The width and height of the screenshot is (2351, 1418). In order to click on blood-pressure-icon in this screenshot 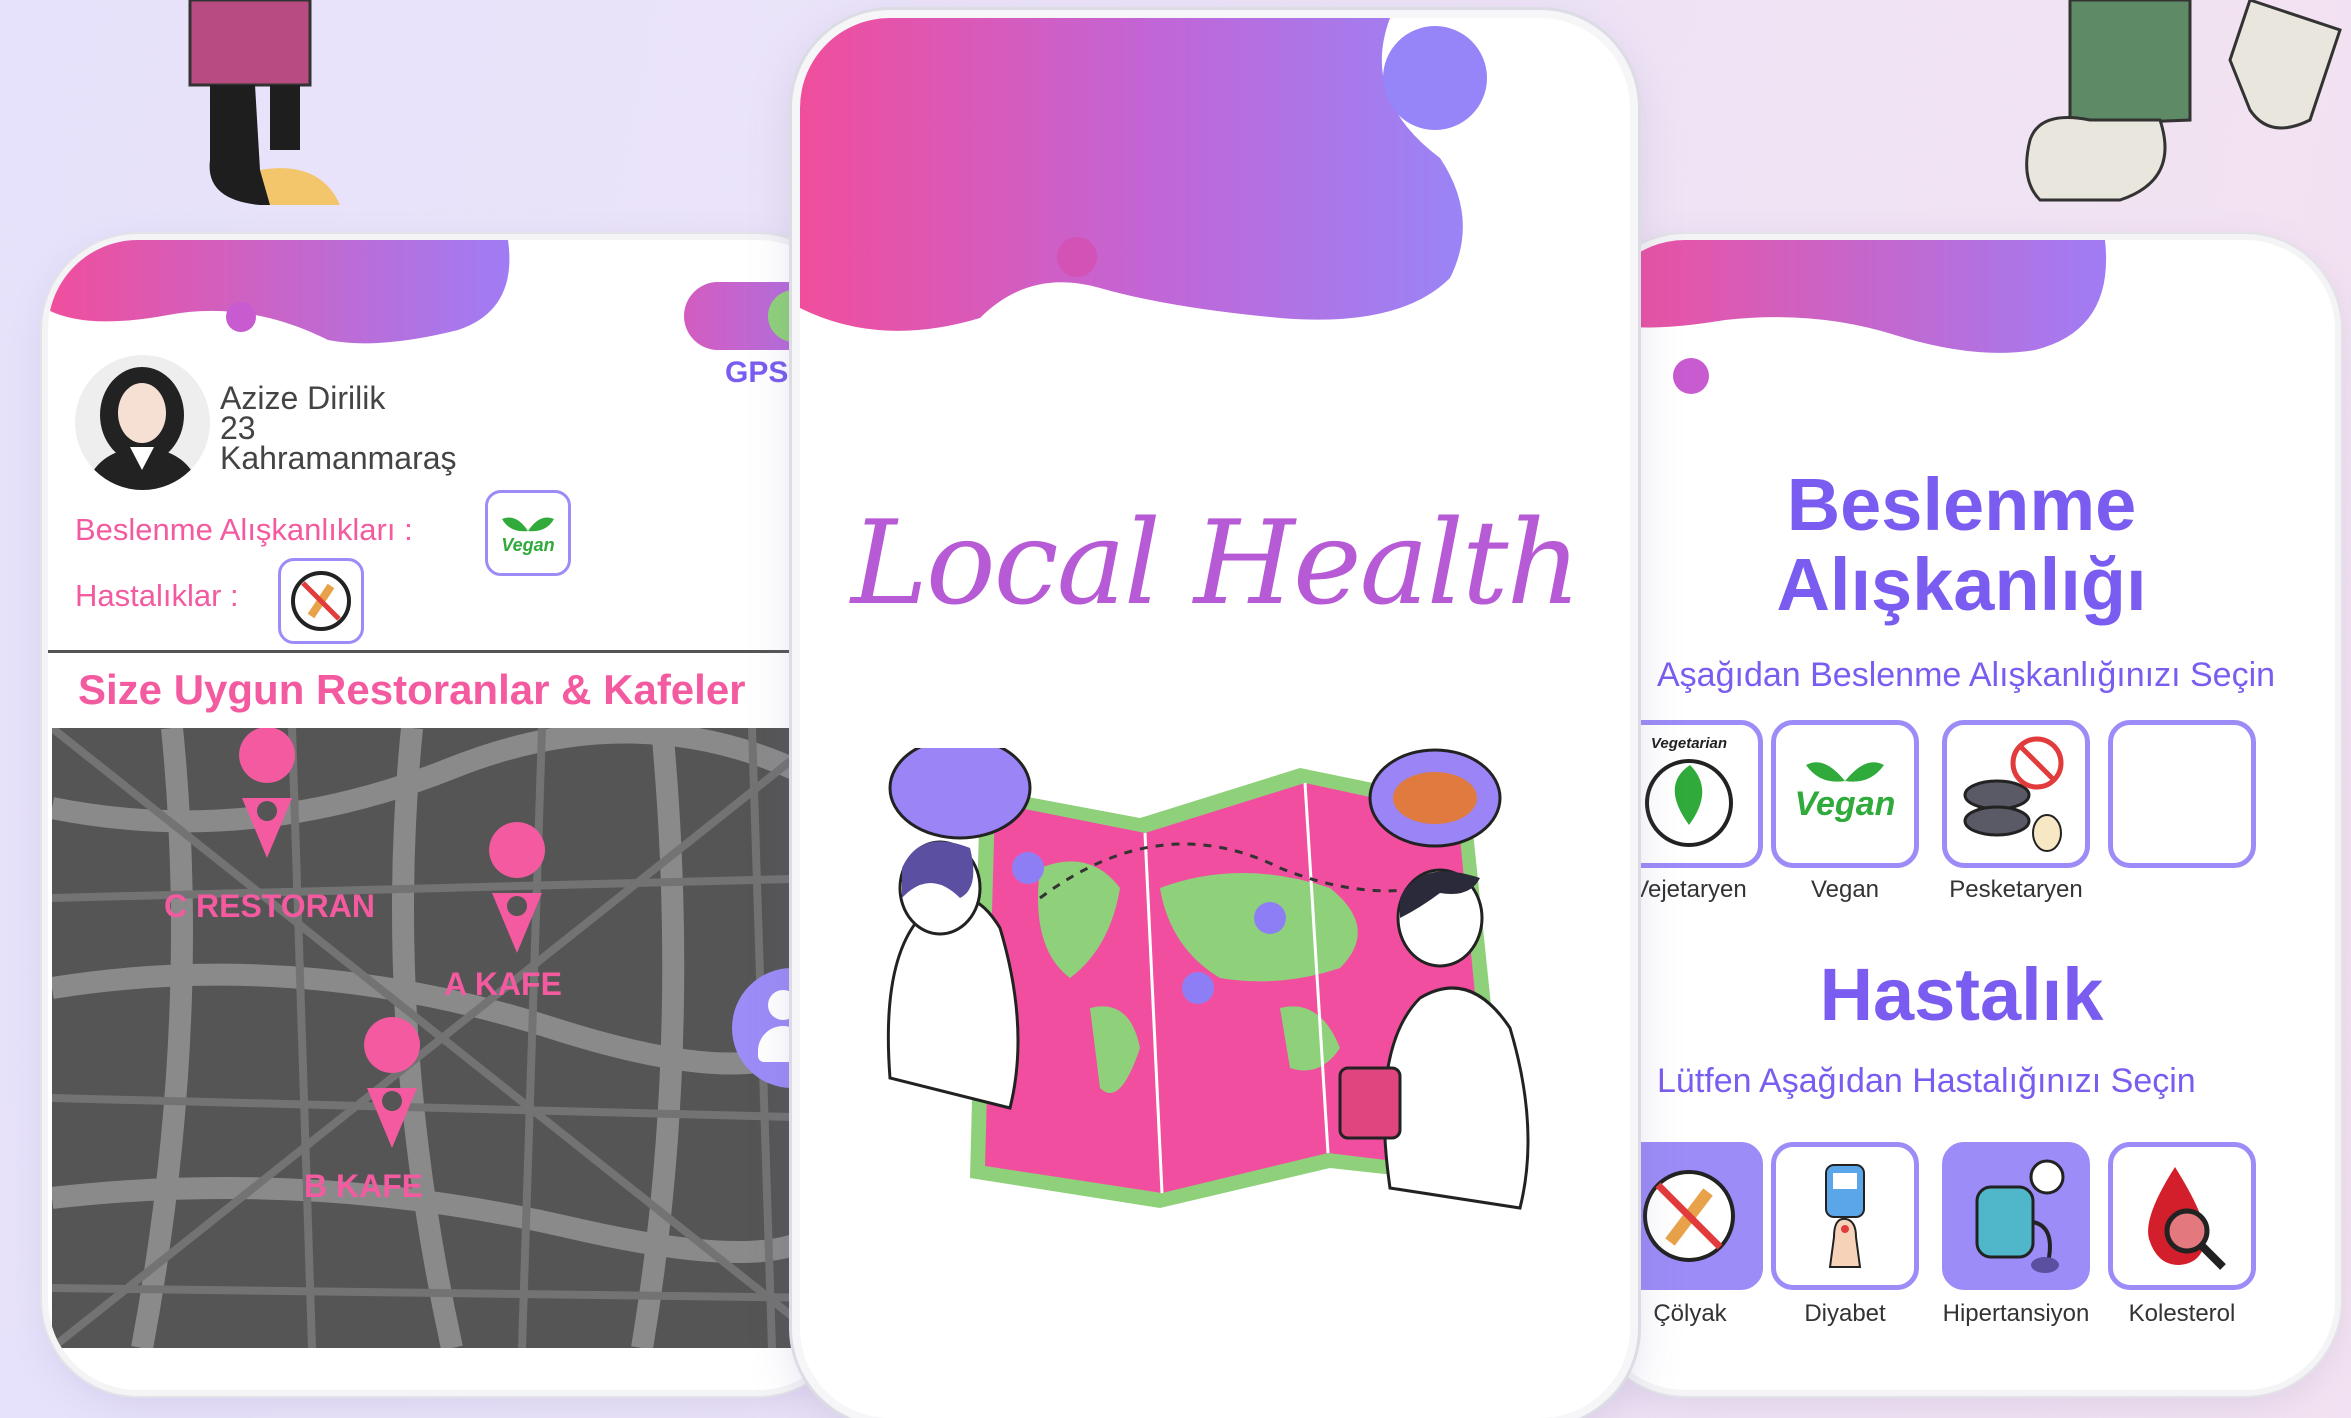, I will do `click(2020, 1216)`.